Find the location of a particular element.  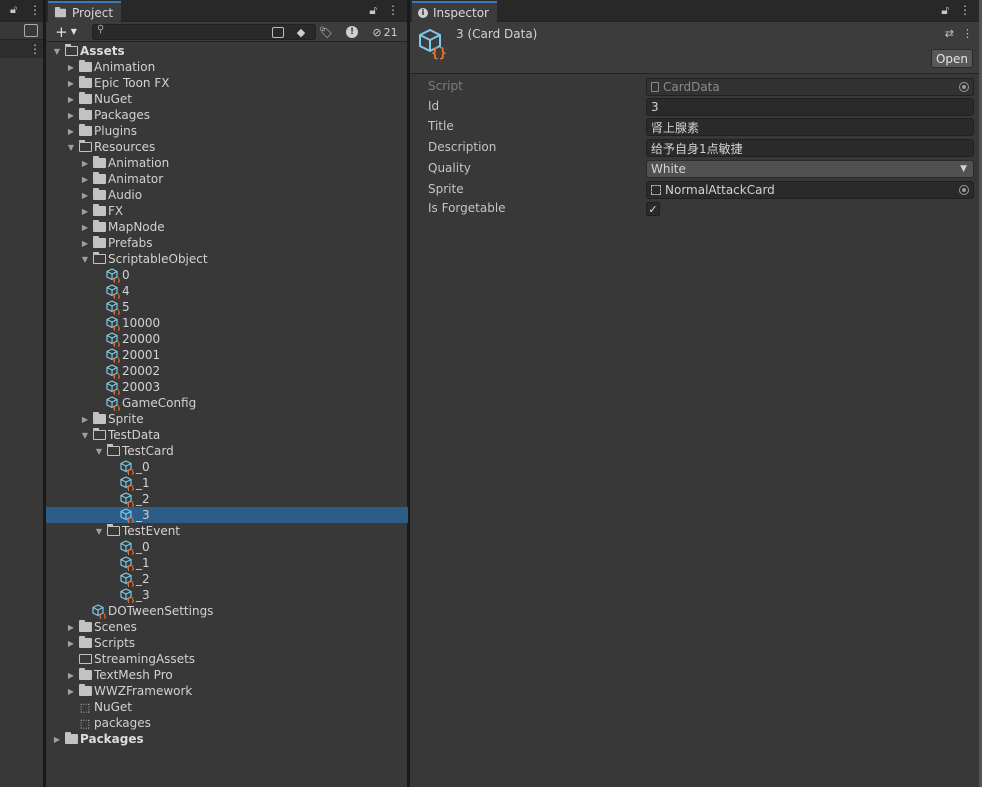

package-row: ⬚ packages is located at coordinates (227, 723).